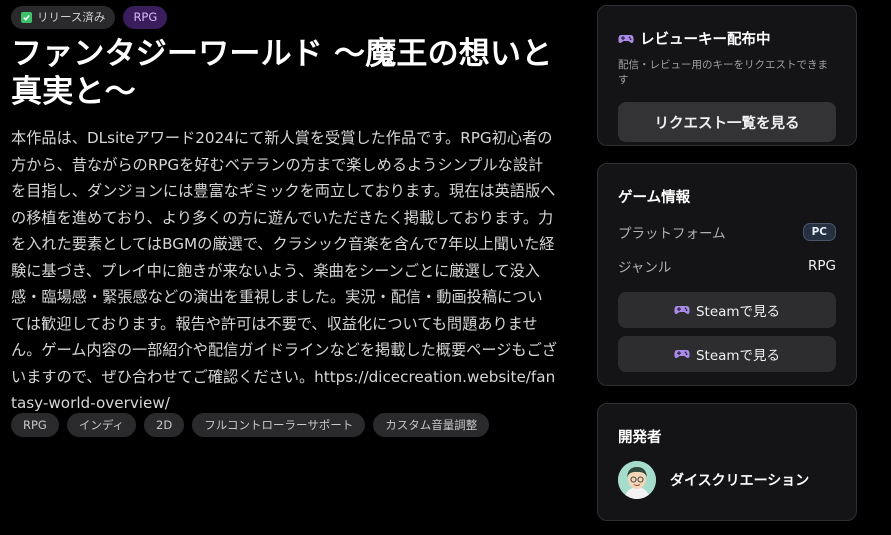 The image size is (891, 535). I want to click on developer-name: ダイスクリエーション, so click(740, 481).